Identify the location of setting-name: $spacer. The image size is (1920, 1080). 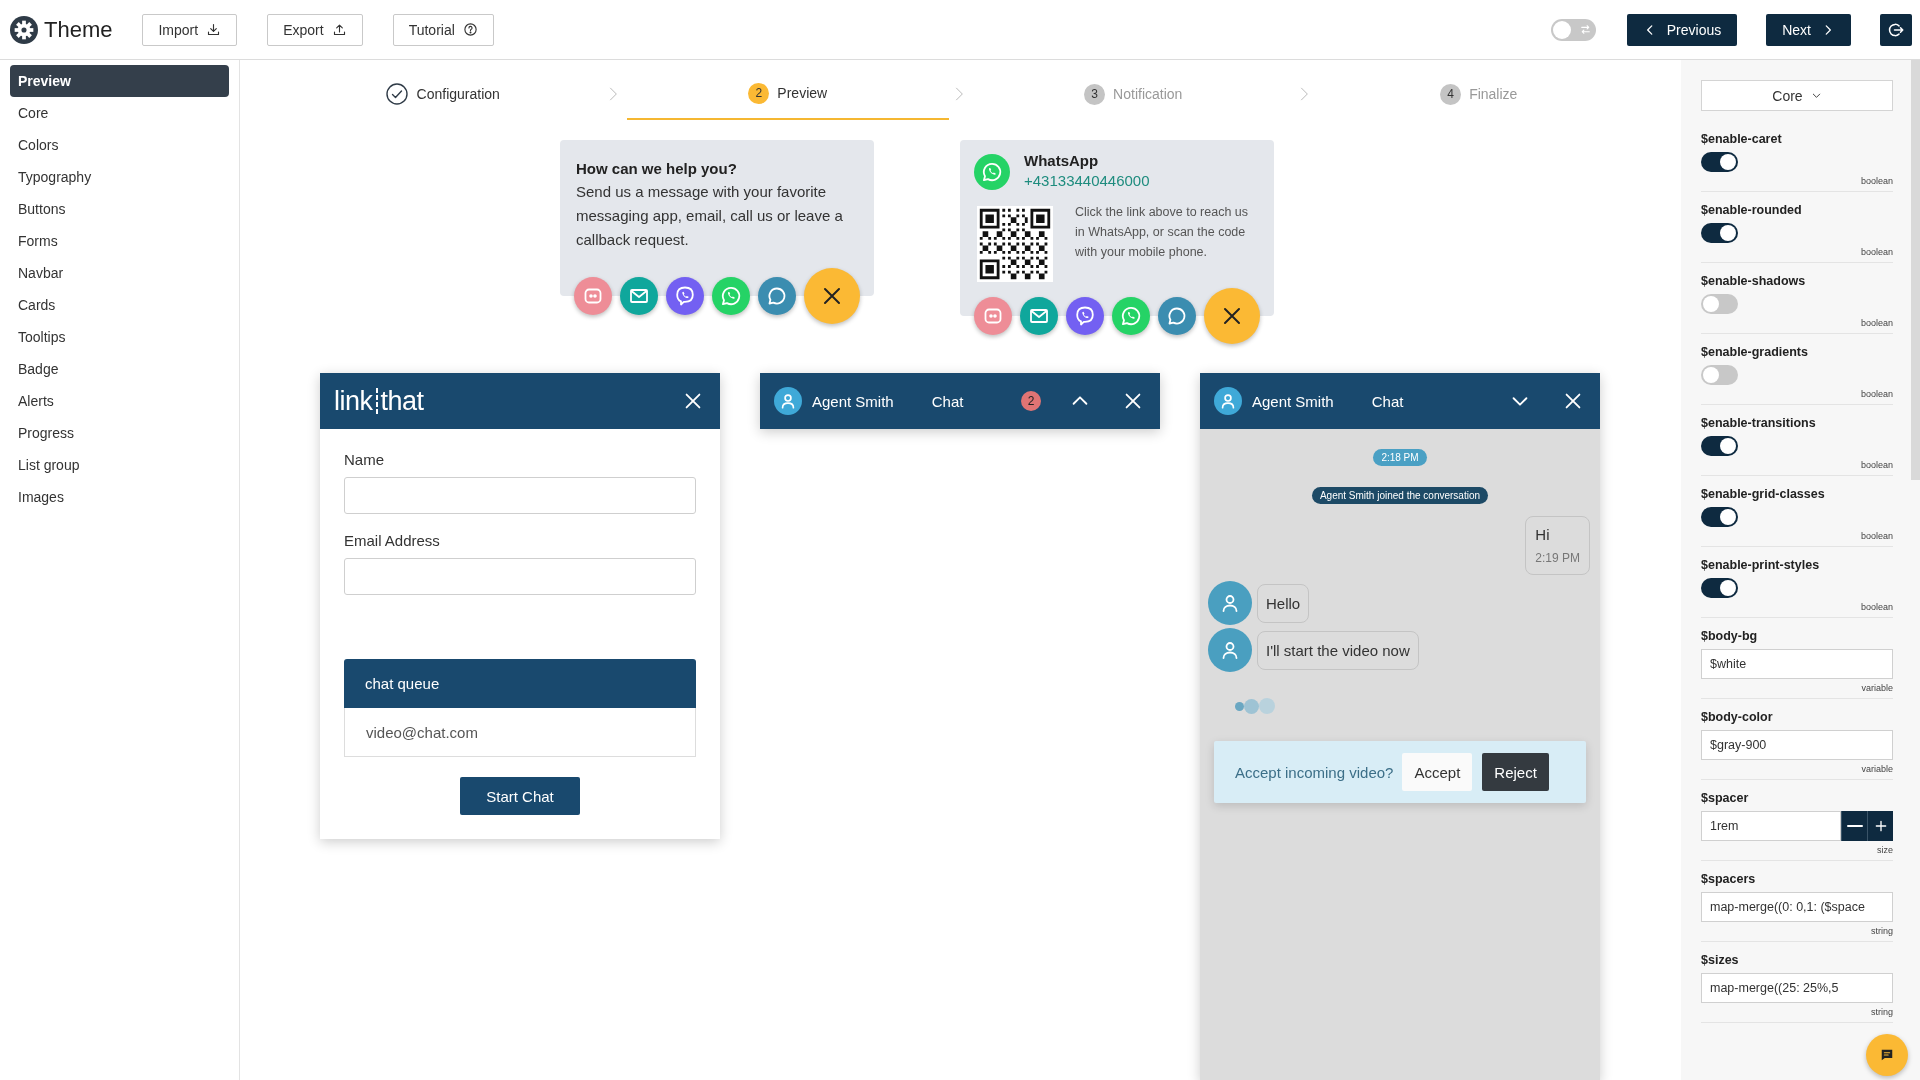
(1725, 798).